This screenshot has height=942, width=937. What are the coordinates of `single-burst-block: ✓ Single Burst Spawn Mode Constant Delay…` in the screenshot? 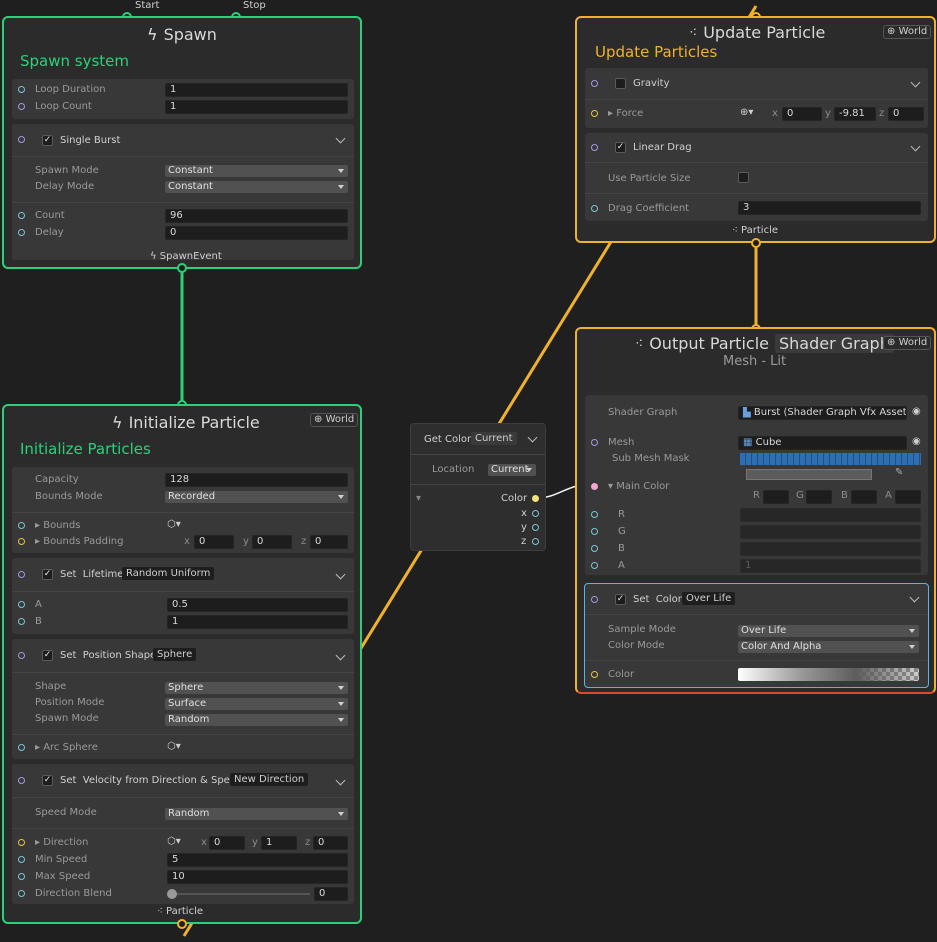 It's located at (183, 192).